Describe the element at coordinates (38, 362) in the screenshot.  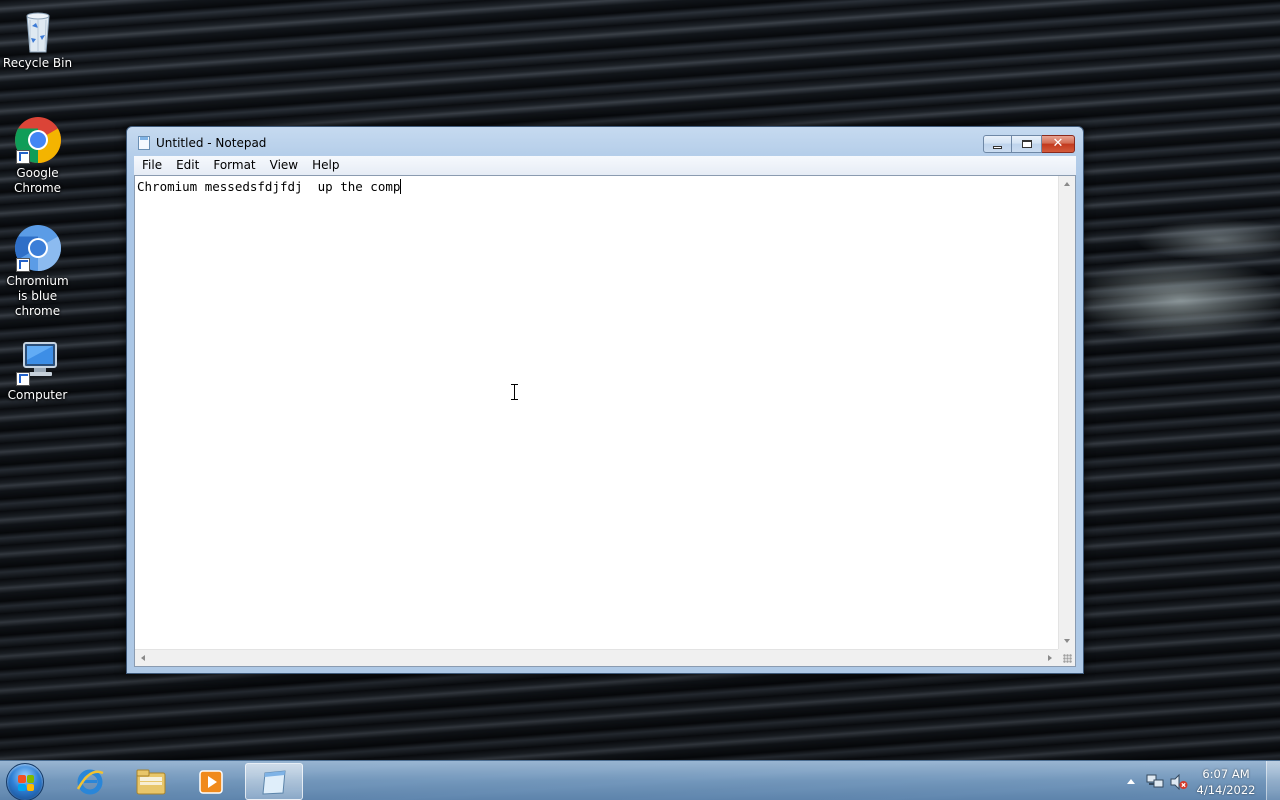
I see `computer-icon` at that location.